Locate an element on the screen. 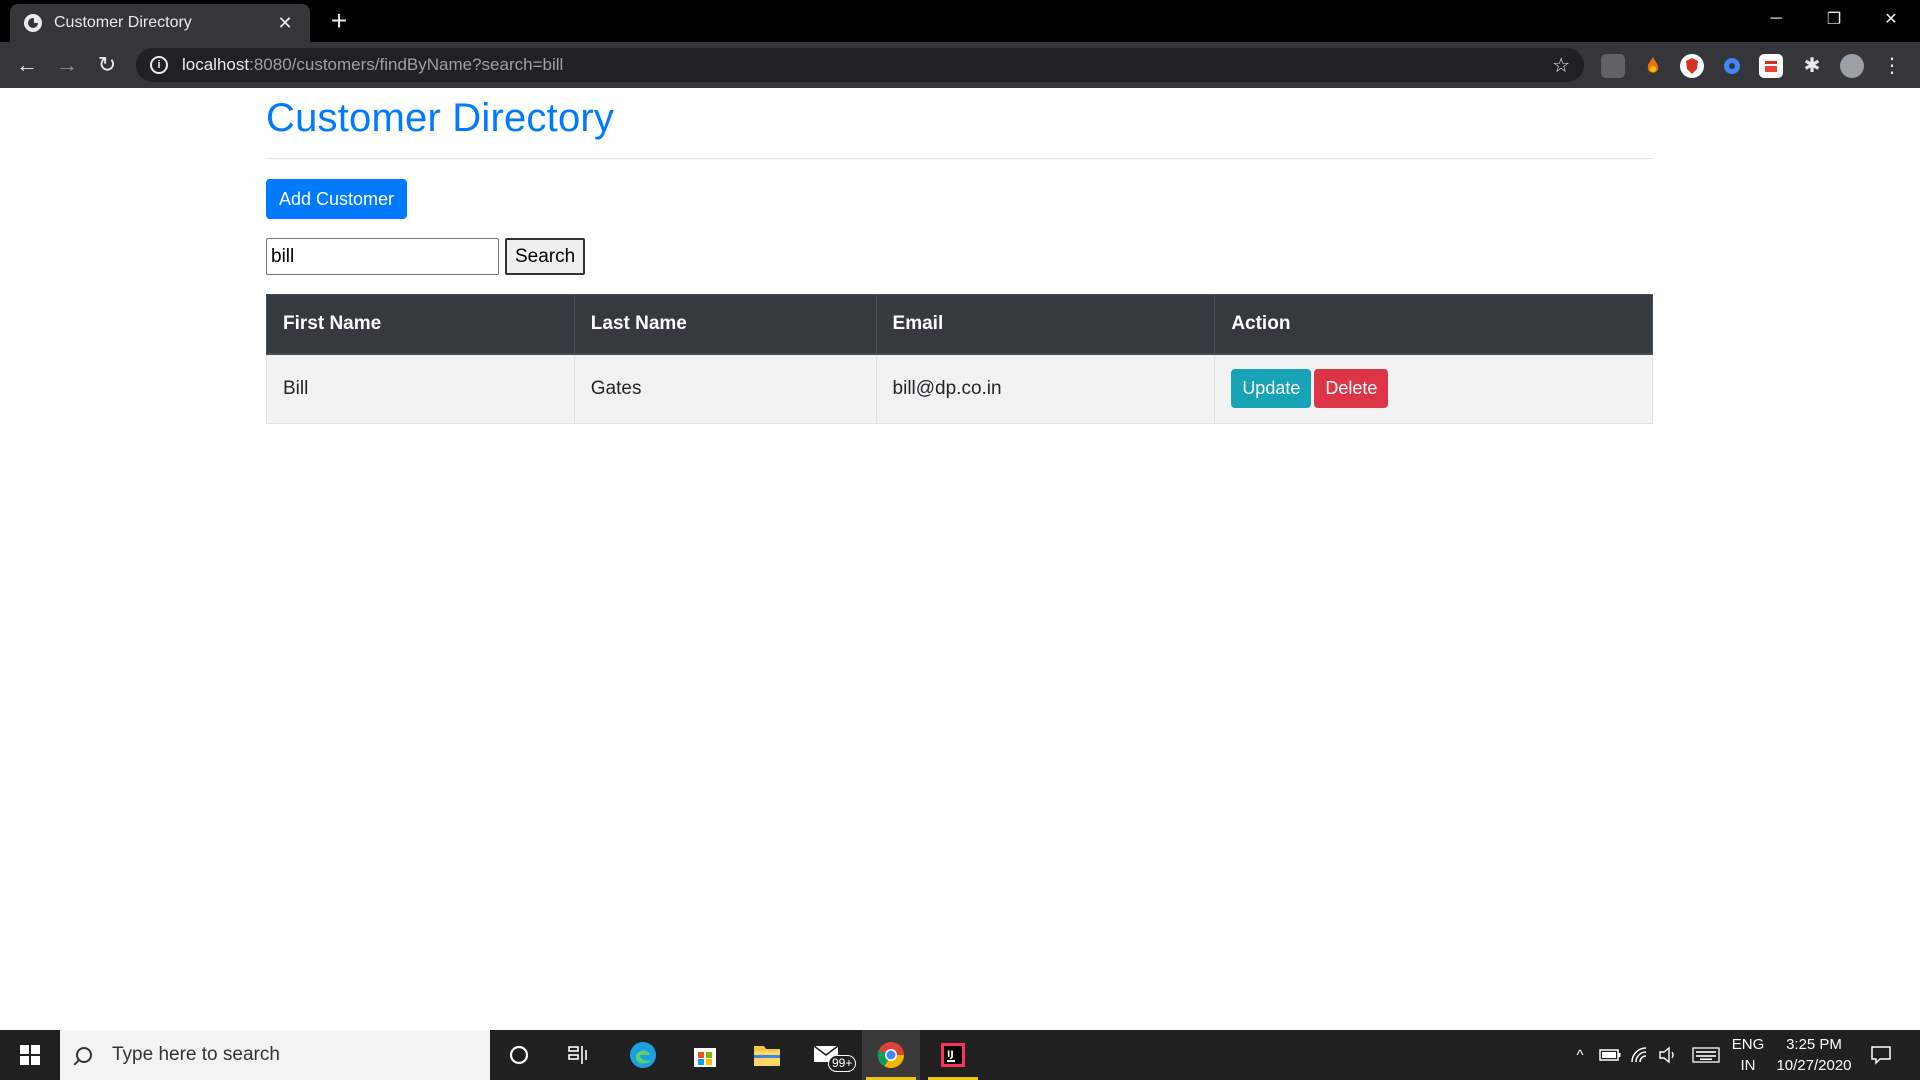 The image size is (1920, 1080). column-header-action: Action is located at coordinates (1433, 324).